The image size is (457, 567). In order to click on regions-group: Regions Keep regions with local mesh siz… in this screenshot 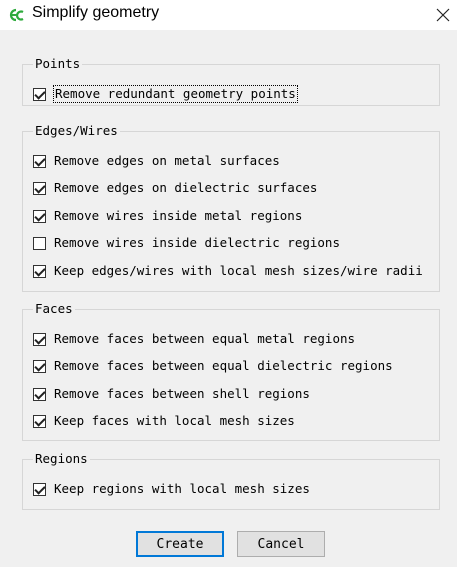, I will do `click(231, 480)`.